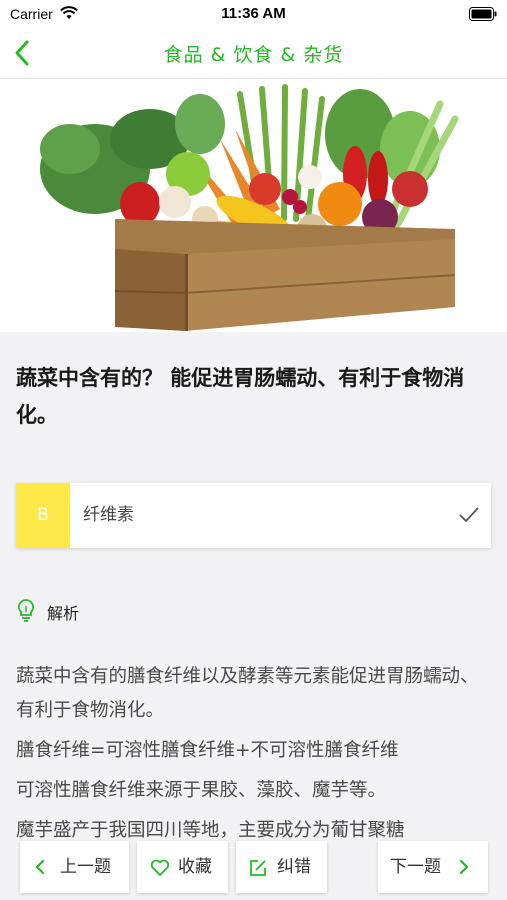 The image size is (507, 900). I want to click on page-title: 食品 & 饮食 & 杂货, so click(253, 55).